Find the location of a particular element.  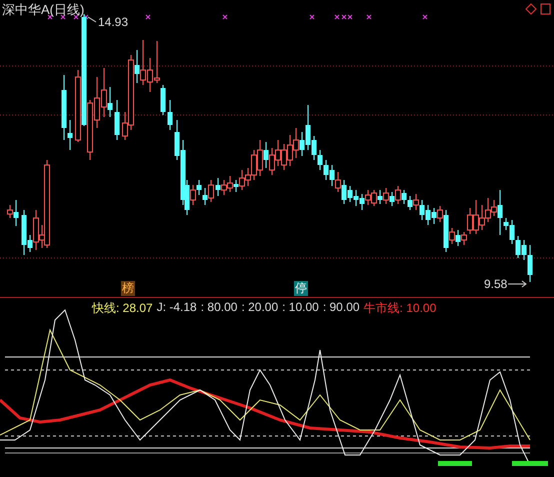

panel-icon is located at coordinates (545, 9).